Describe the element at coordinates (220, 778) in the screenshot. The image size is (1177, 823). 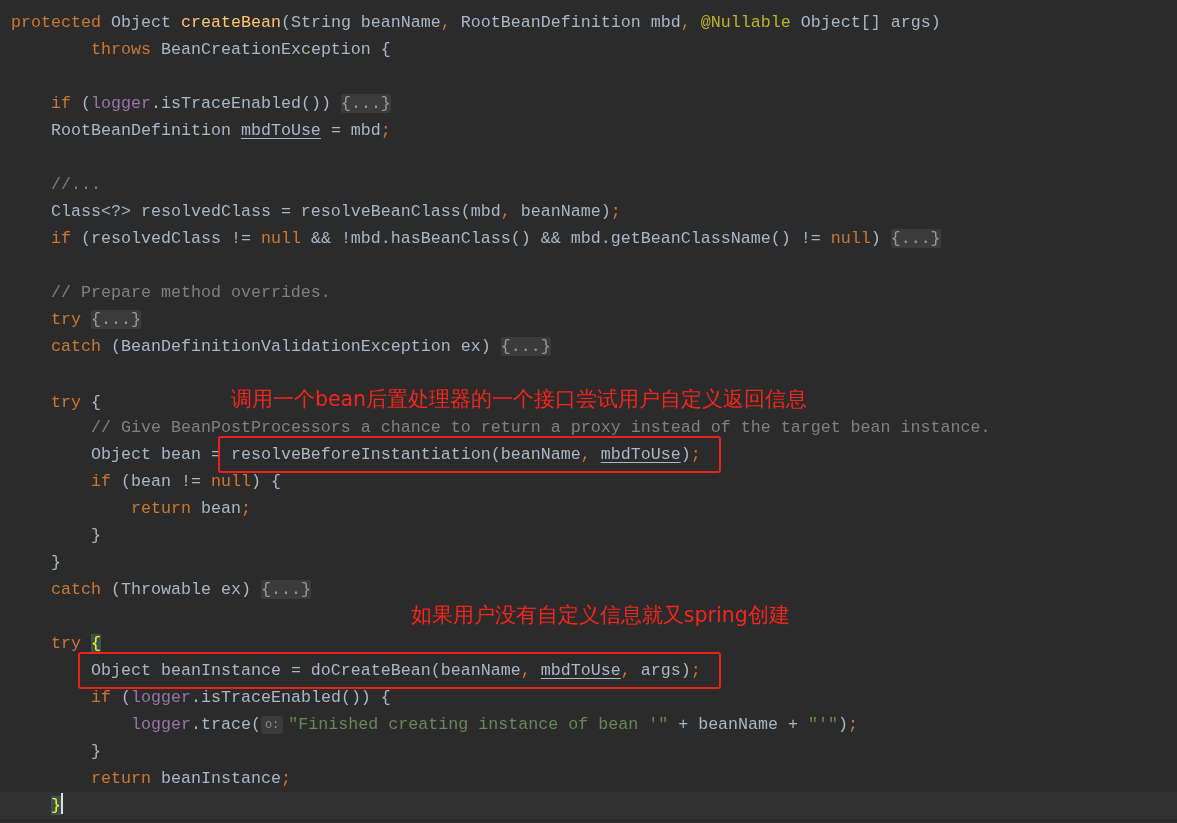
I see `code-text: beanInstance` at that location.